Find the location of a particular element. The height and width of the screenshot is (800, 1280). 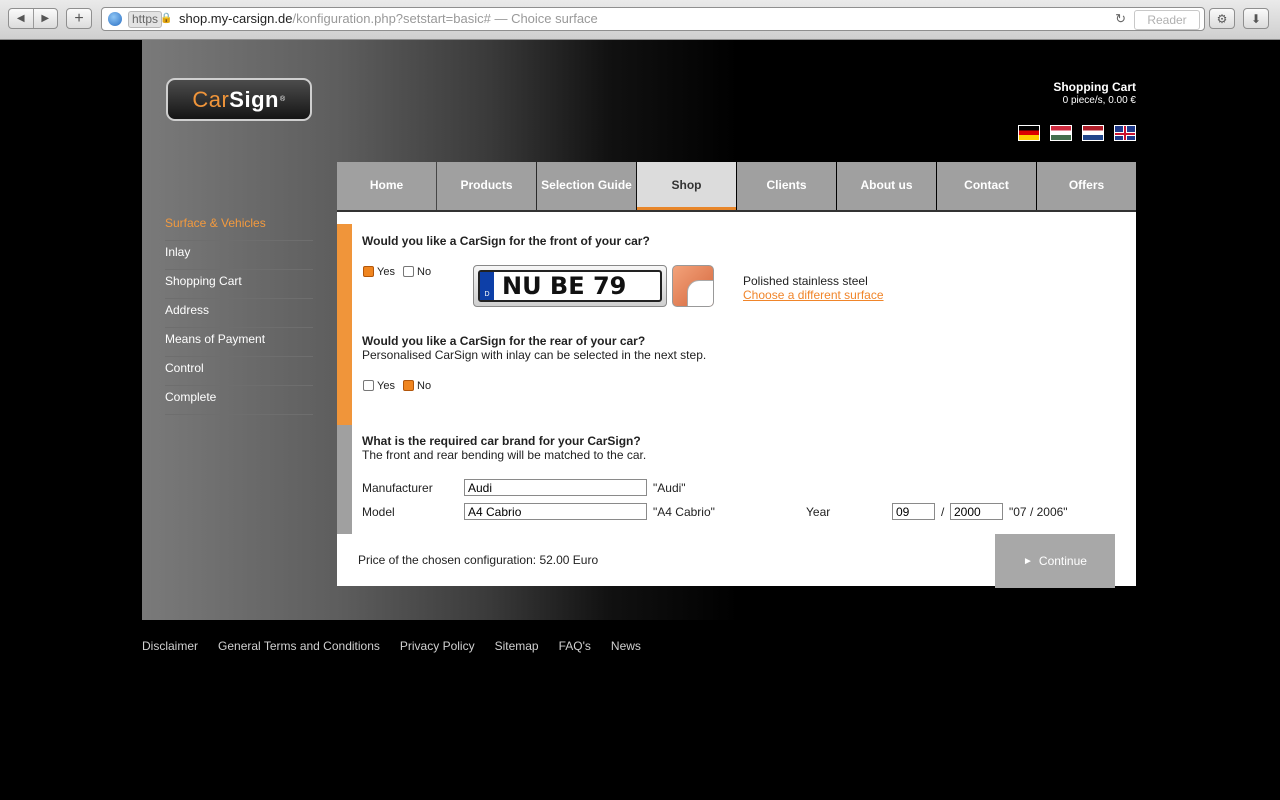

manufacturer-input: Audi is located at coordinates (555, 487).